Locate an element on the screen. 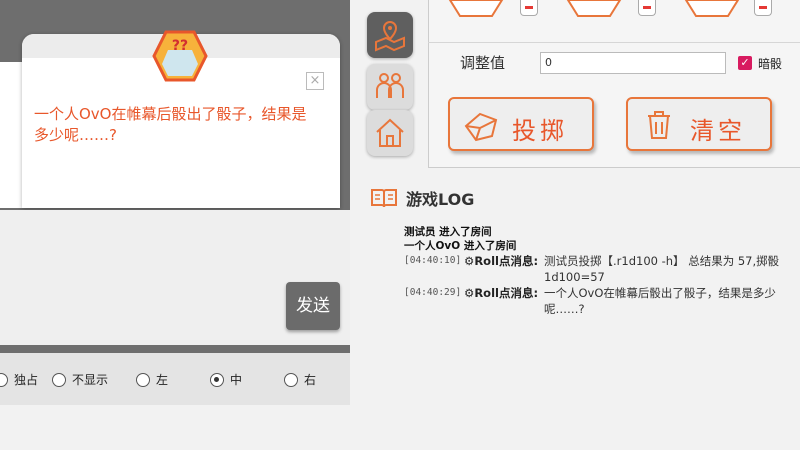  map-location-button is located at coordinates (390, 35).